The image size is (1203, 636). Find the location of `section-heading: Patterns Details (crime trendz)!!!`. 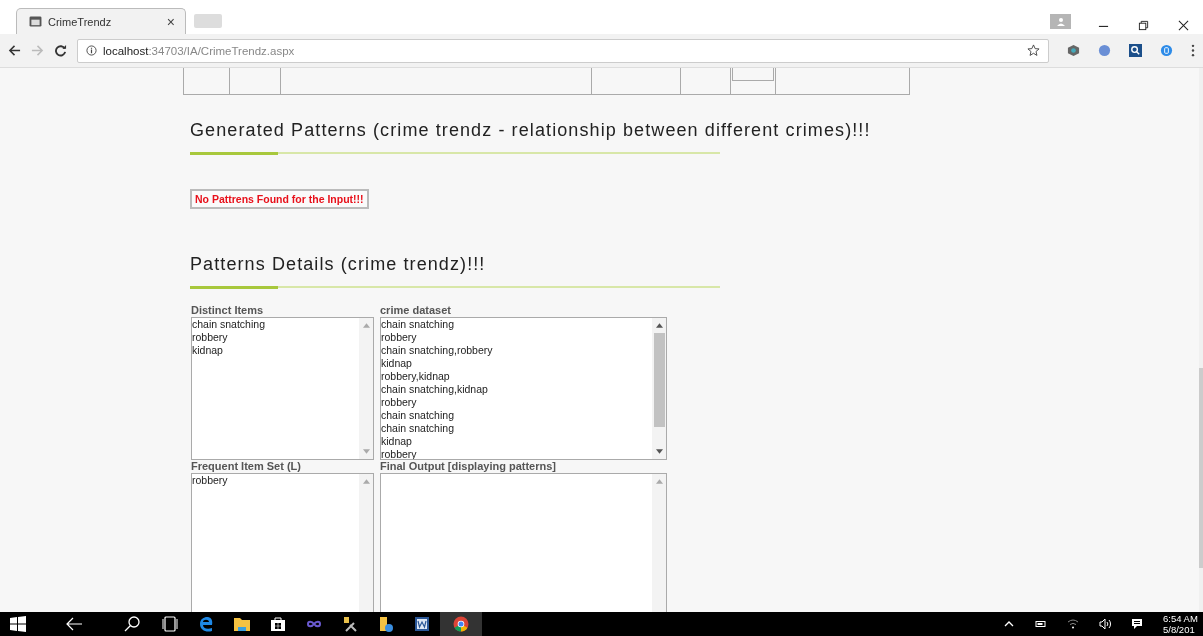

section-heading: Patterns Details (crime trendz)!!! is located at coordinates (338, 264).